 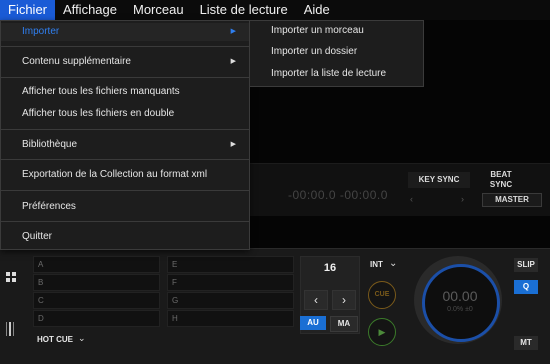 What do you see at coordinates (28, 10) in the screenshot?
I see `menu-fichier: Fichier` at bounding box center [28, 10].